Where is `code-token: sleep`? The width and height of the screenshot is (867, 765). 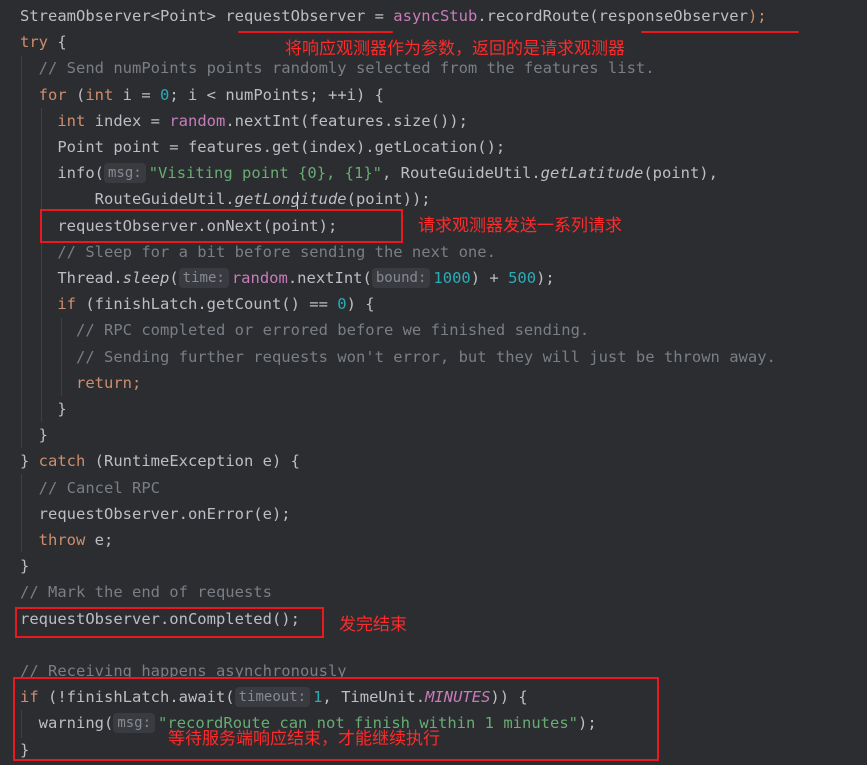 code-token: sleep is located at coordinates (146, 278).